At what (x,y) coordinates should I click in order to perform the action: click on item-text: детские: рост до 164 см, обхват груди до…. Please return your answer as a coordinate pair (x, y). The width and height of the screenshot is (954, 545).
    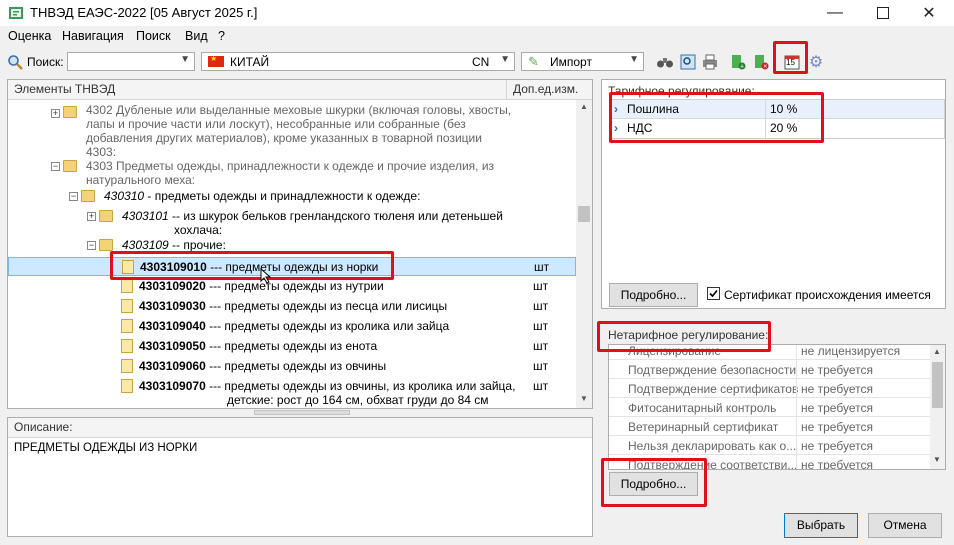
    Looking at the image, I should click on (358, 400).